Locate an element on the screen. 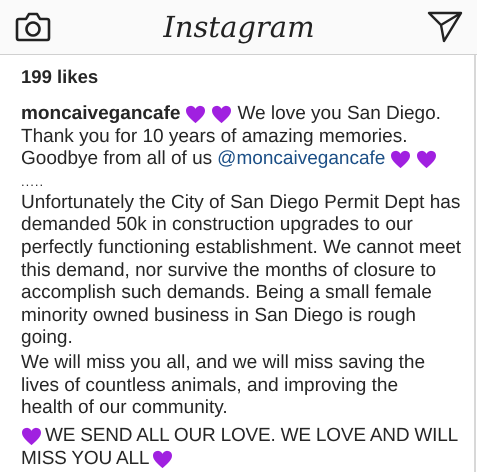 The height and width of the screenshot is (472, 477). caption-text: Thank you for 10 years of amazing memories. is located at coordinates (214, 137).